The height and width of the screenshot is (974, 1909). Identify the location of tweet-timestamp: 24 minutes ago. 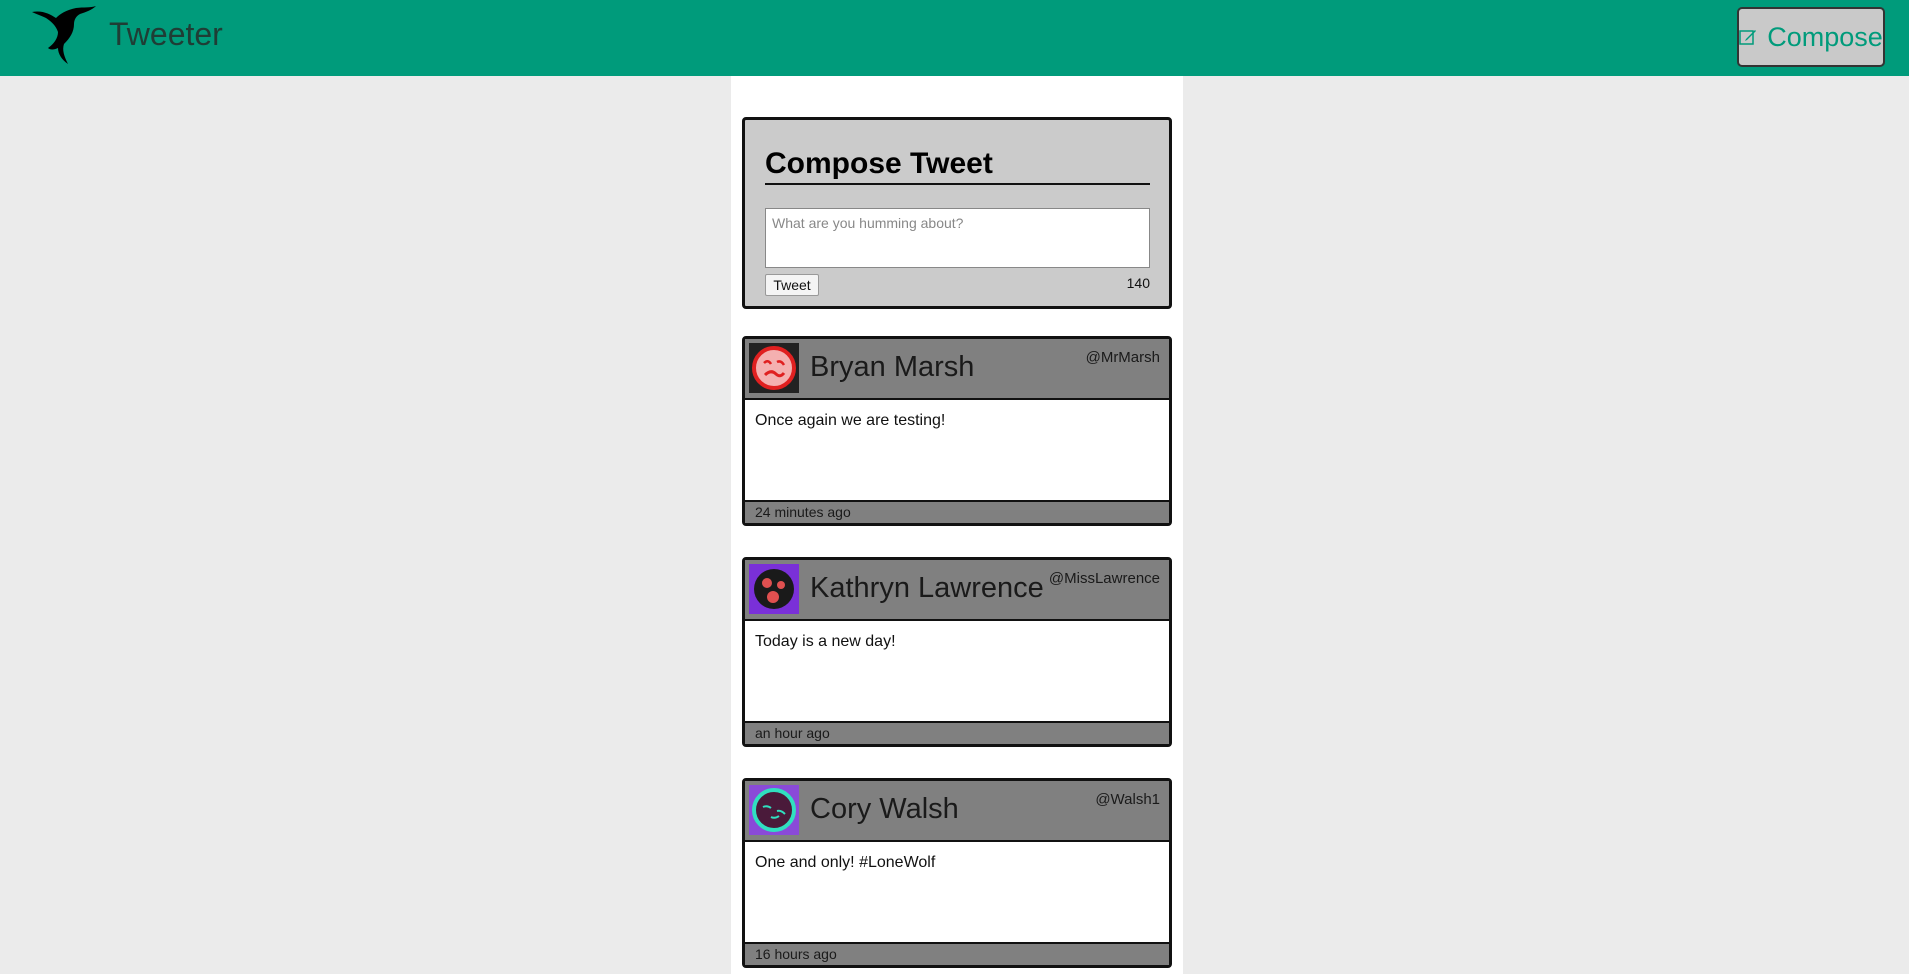
(957, 511).